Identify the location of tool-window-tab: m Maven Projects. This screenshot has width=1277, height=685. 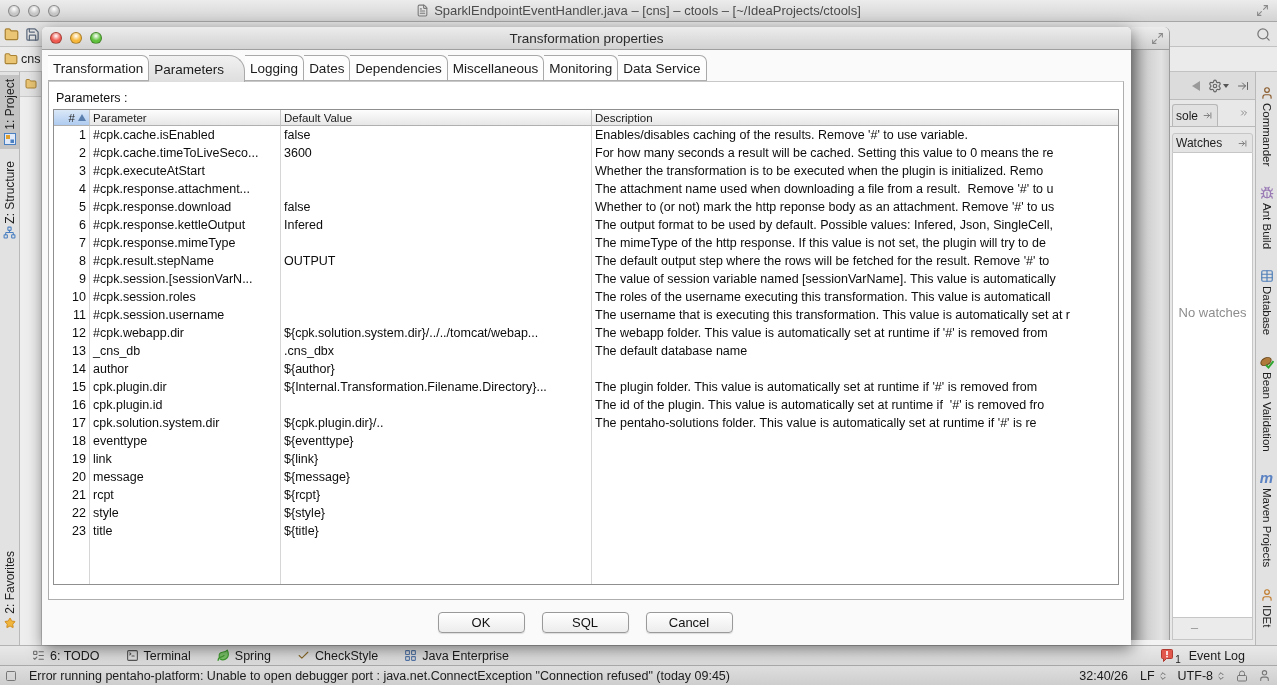
(1266, 519).